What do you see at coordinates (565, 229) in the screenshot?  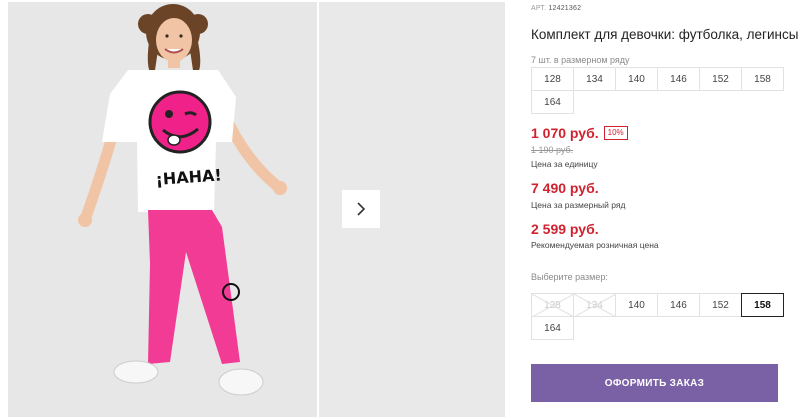 I see `retail-price: 2 599 руб.` at bounding box center [565, 229].